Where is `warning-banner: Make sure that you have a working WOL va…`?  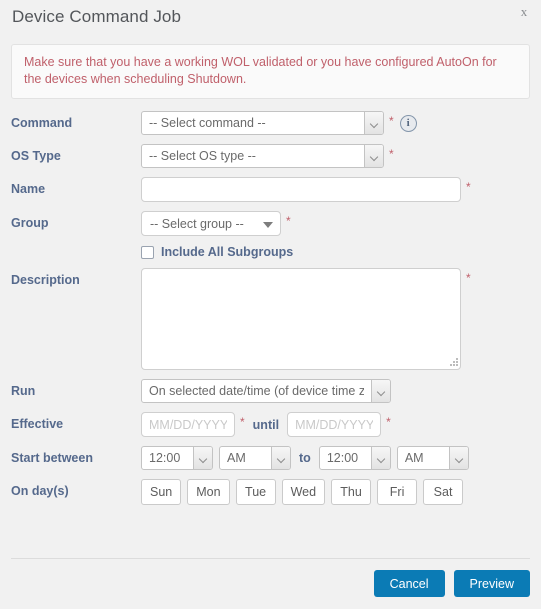 warning-banner: Make sure that you have a working WOL va… is located at coordinates (270, 71).